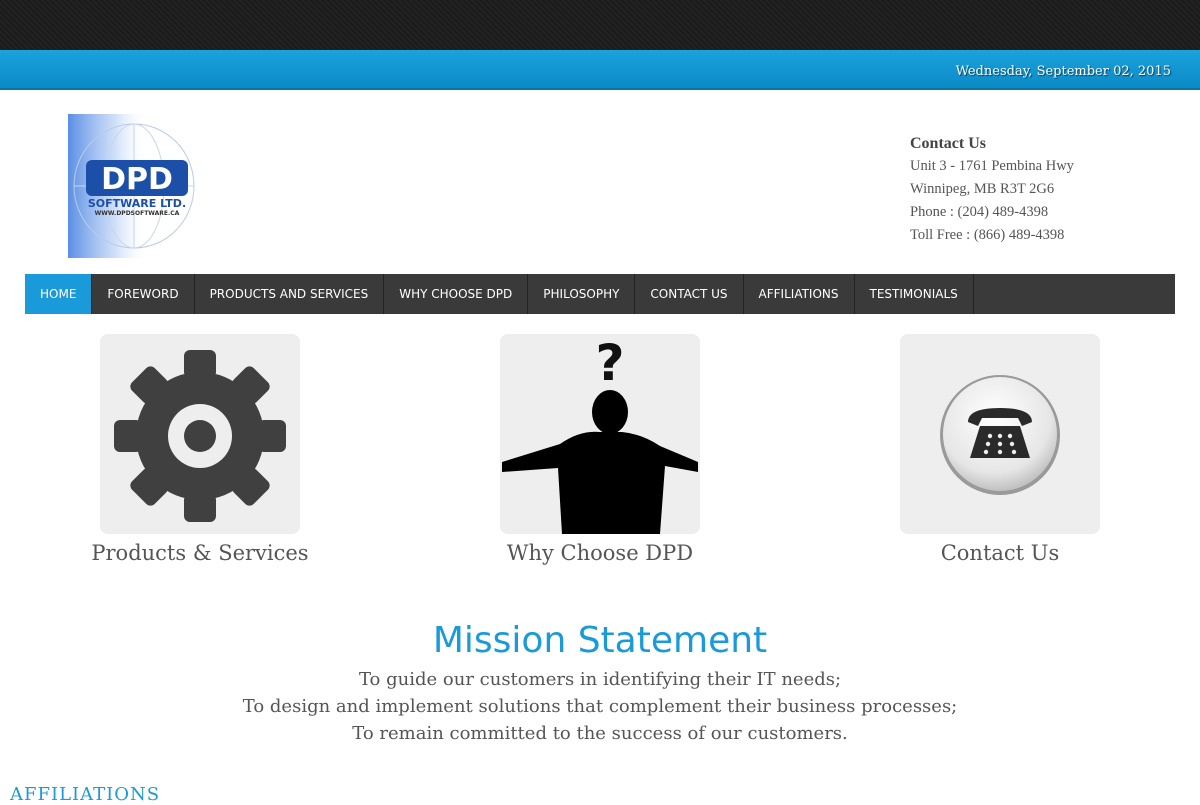  Describe the element at coordinates (85, 794) in the screenshot. I see `affiliations-heading: AFFILIATIONS` at that location.